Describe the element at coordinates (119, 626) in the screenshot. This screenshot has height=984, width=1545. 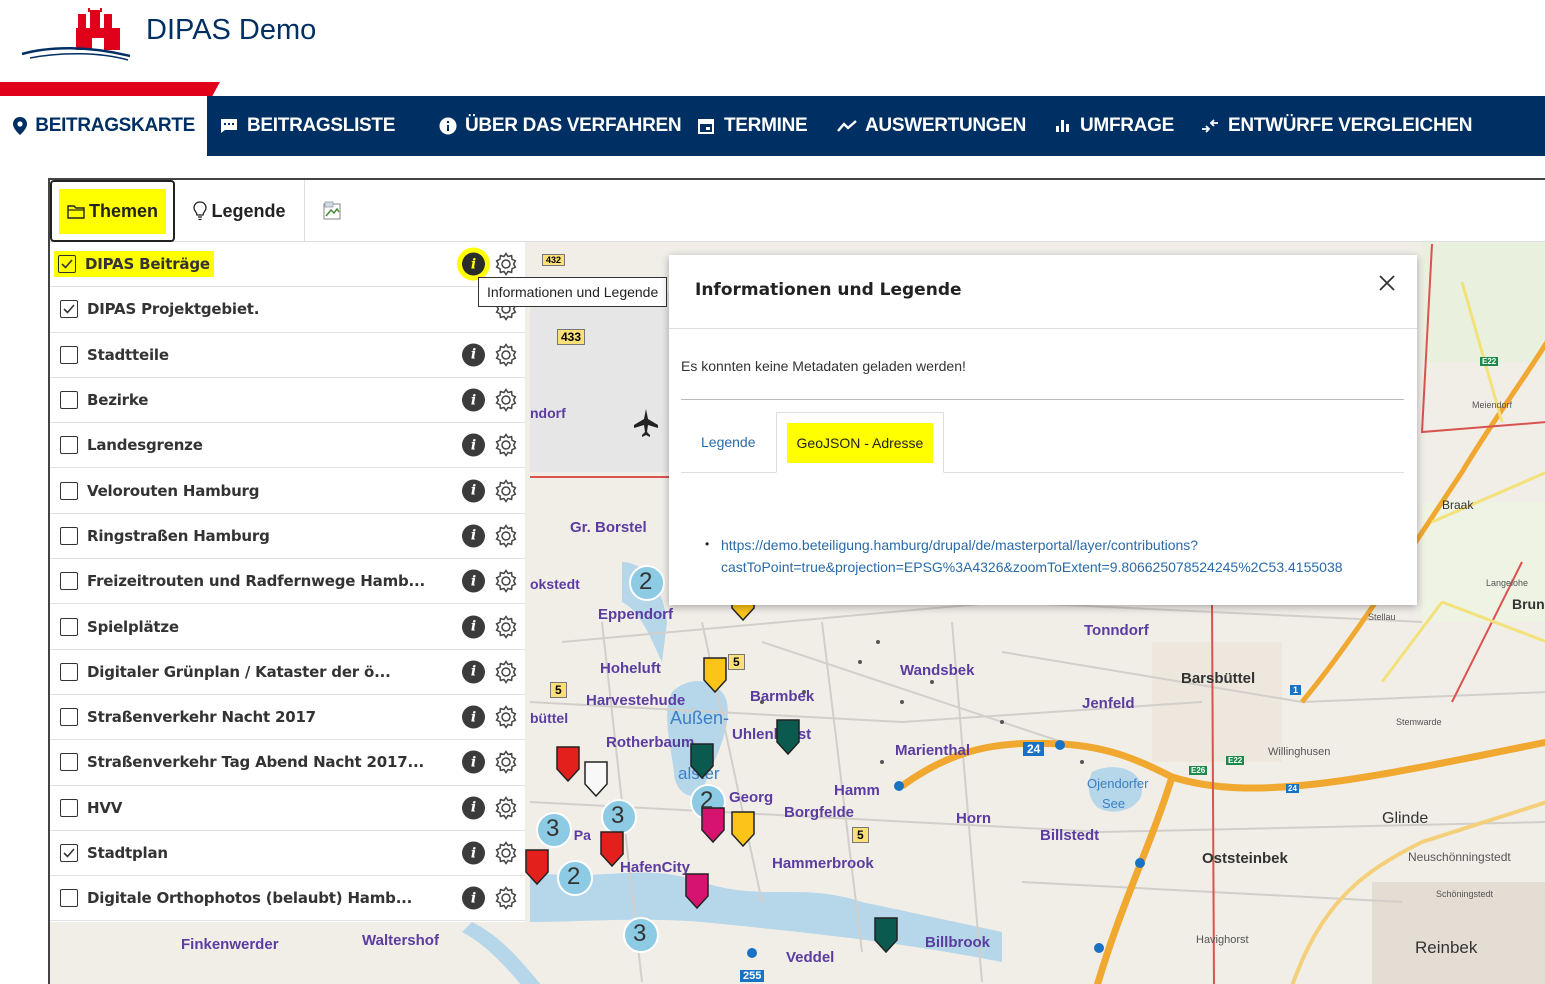
I see `layer-row-content: Spielplätze` at that location.